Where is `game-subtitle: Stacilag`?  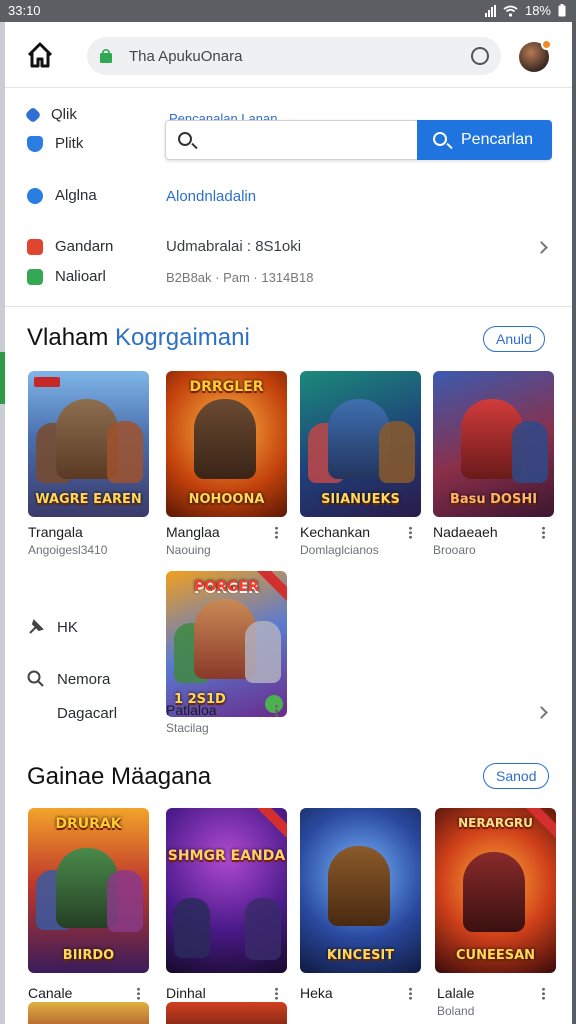
game-subtitle: Stacilag is located at coordinates (187, 728).